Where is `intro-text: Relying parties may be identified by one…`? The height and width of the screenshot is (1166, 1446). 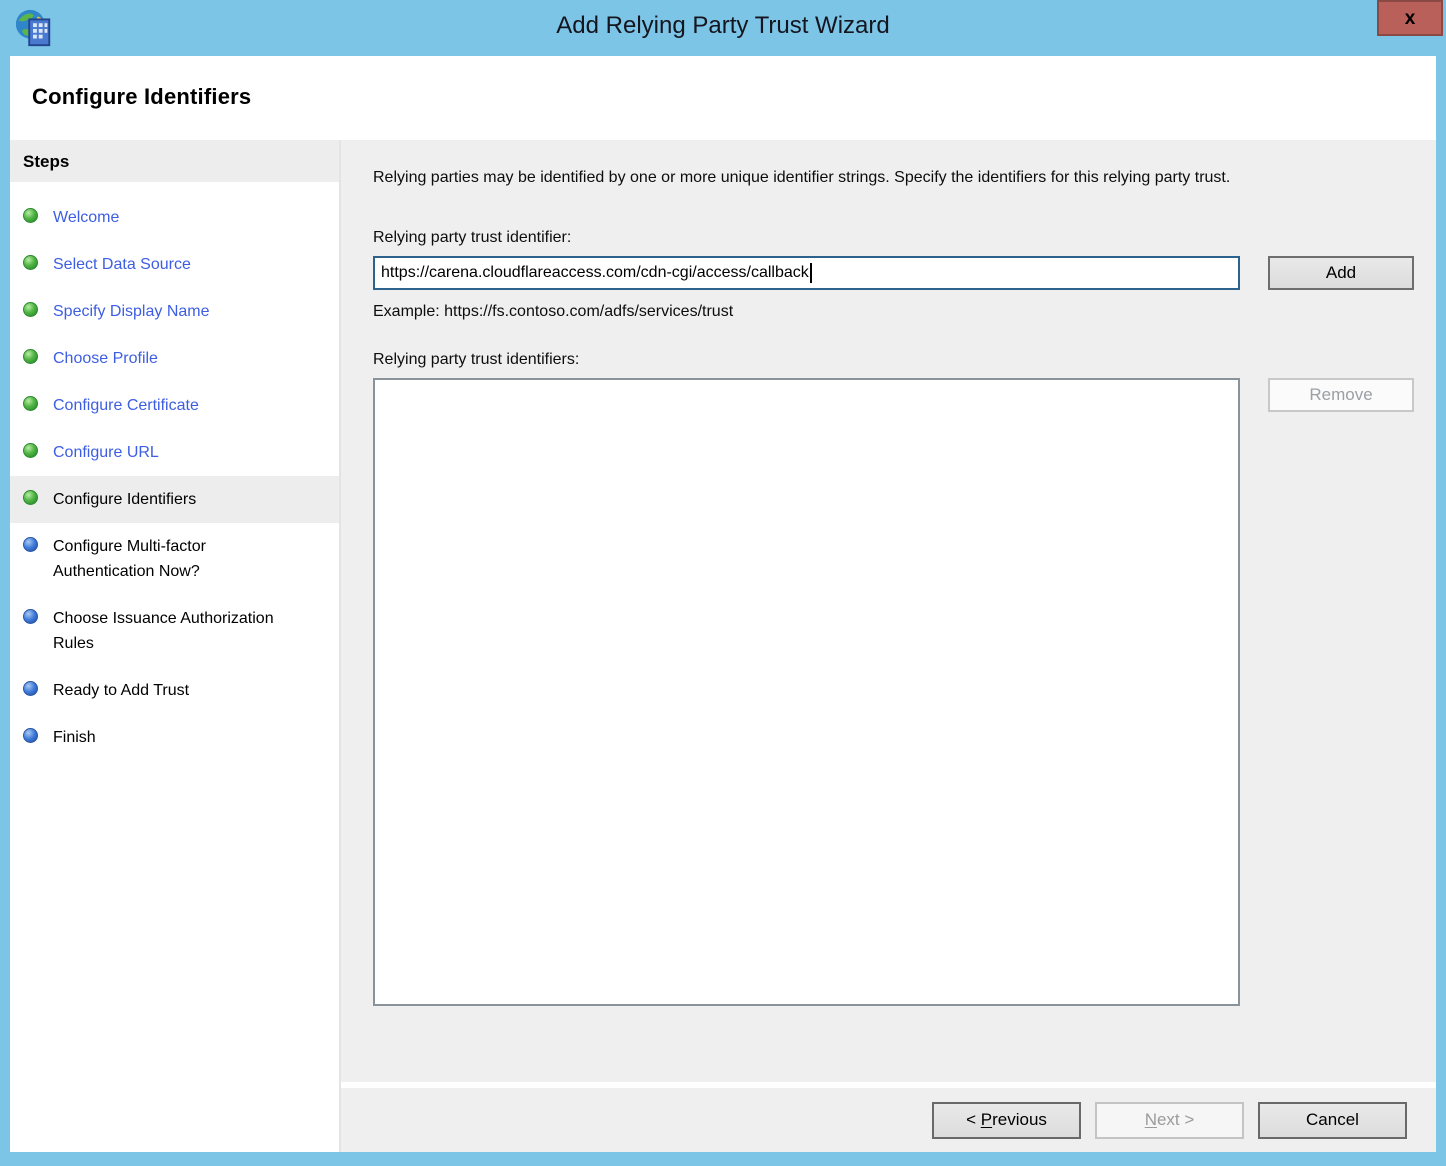 intro-text: Relying parties may be identified by one… is located at coordinates (802, 177).